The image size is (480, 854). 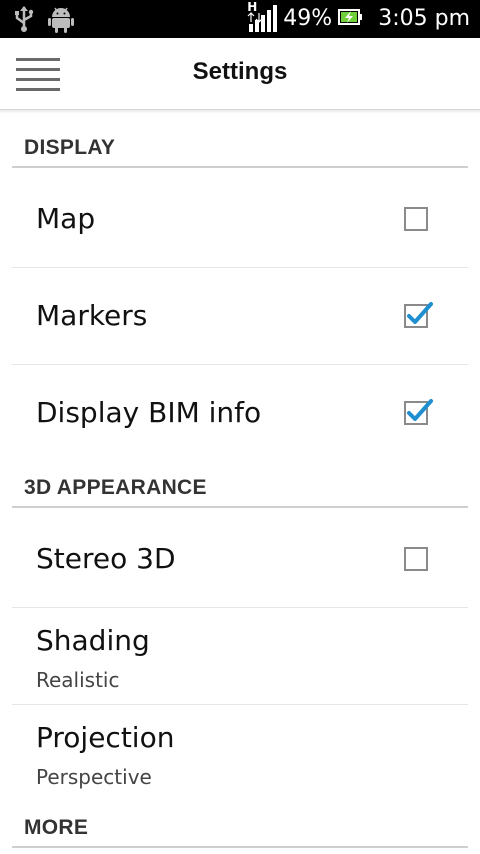 I want to click on setting-row-display-bim-info: Display BIM info, so click(x=240, y=413).